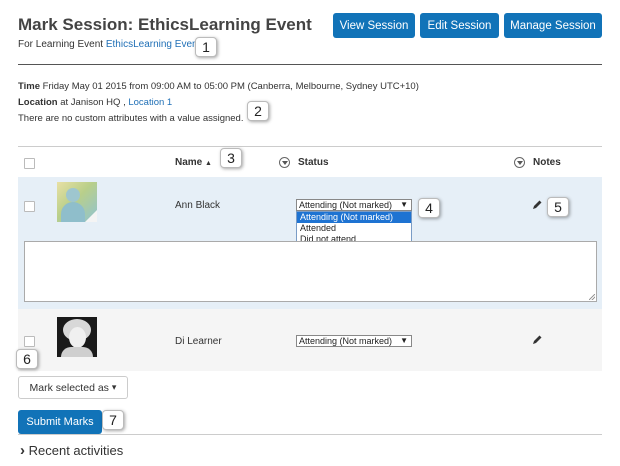 The height and width of the screenshot is (466, 620). I want to click on mark-selected-label: Mark selected as, so click(69, 387).